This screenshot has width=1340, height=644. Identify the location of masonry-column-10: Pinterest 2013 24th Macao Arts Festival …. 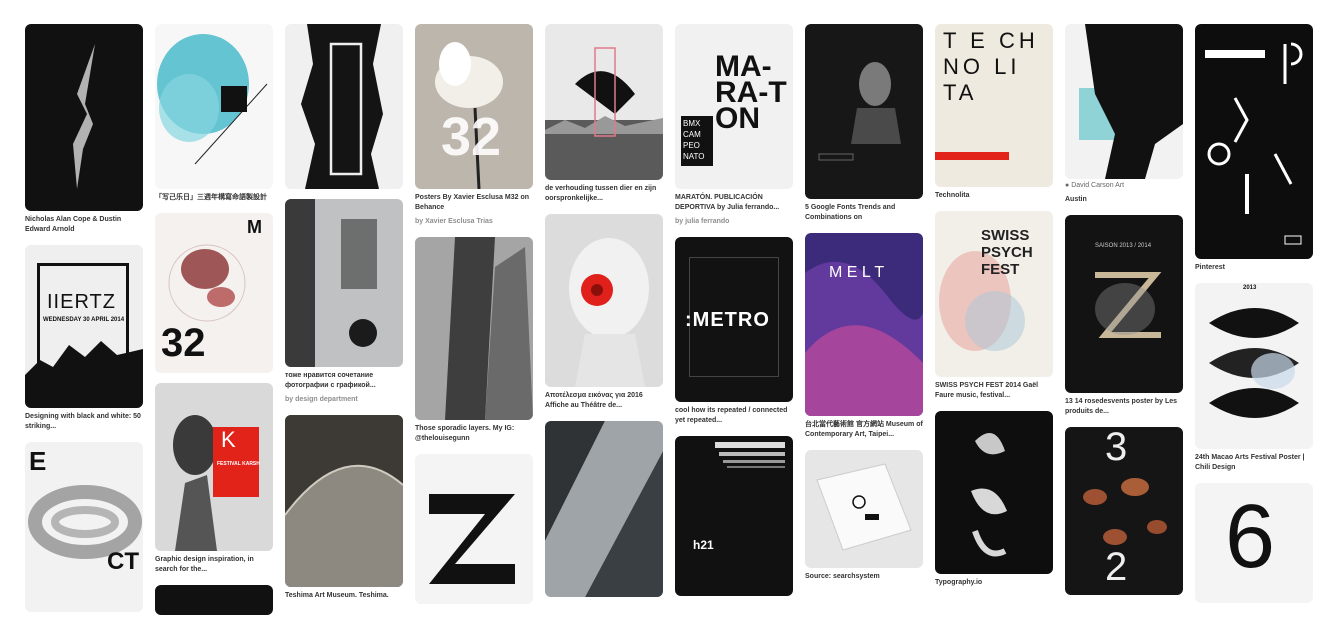
(1254, 318).